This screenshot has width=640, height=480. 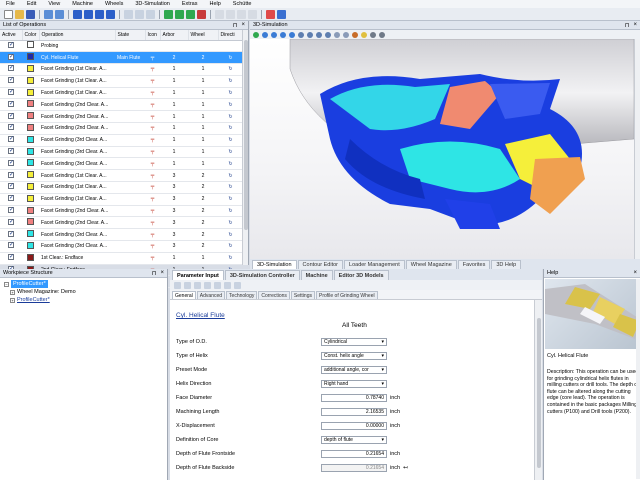 I want to click on column-header-arbor: Arbor, so click(x=174, y=35).